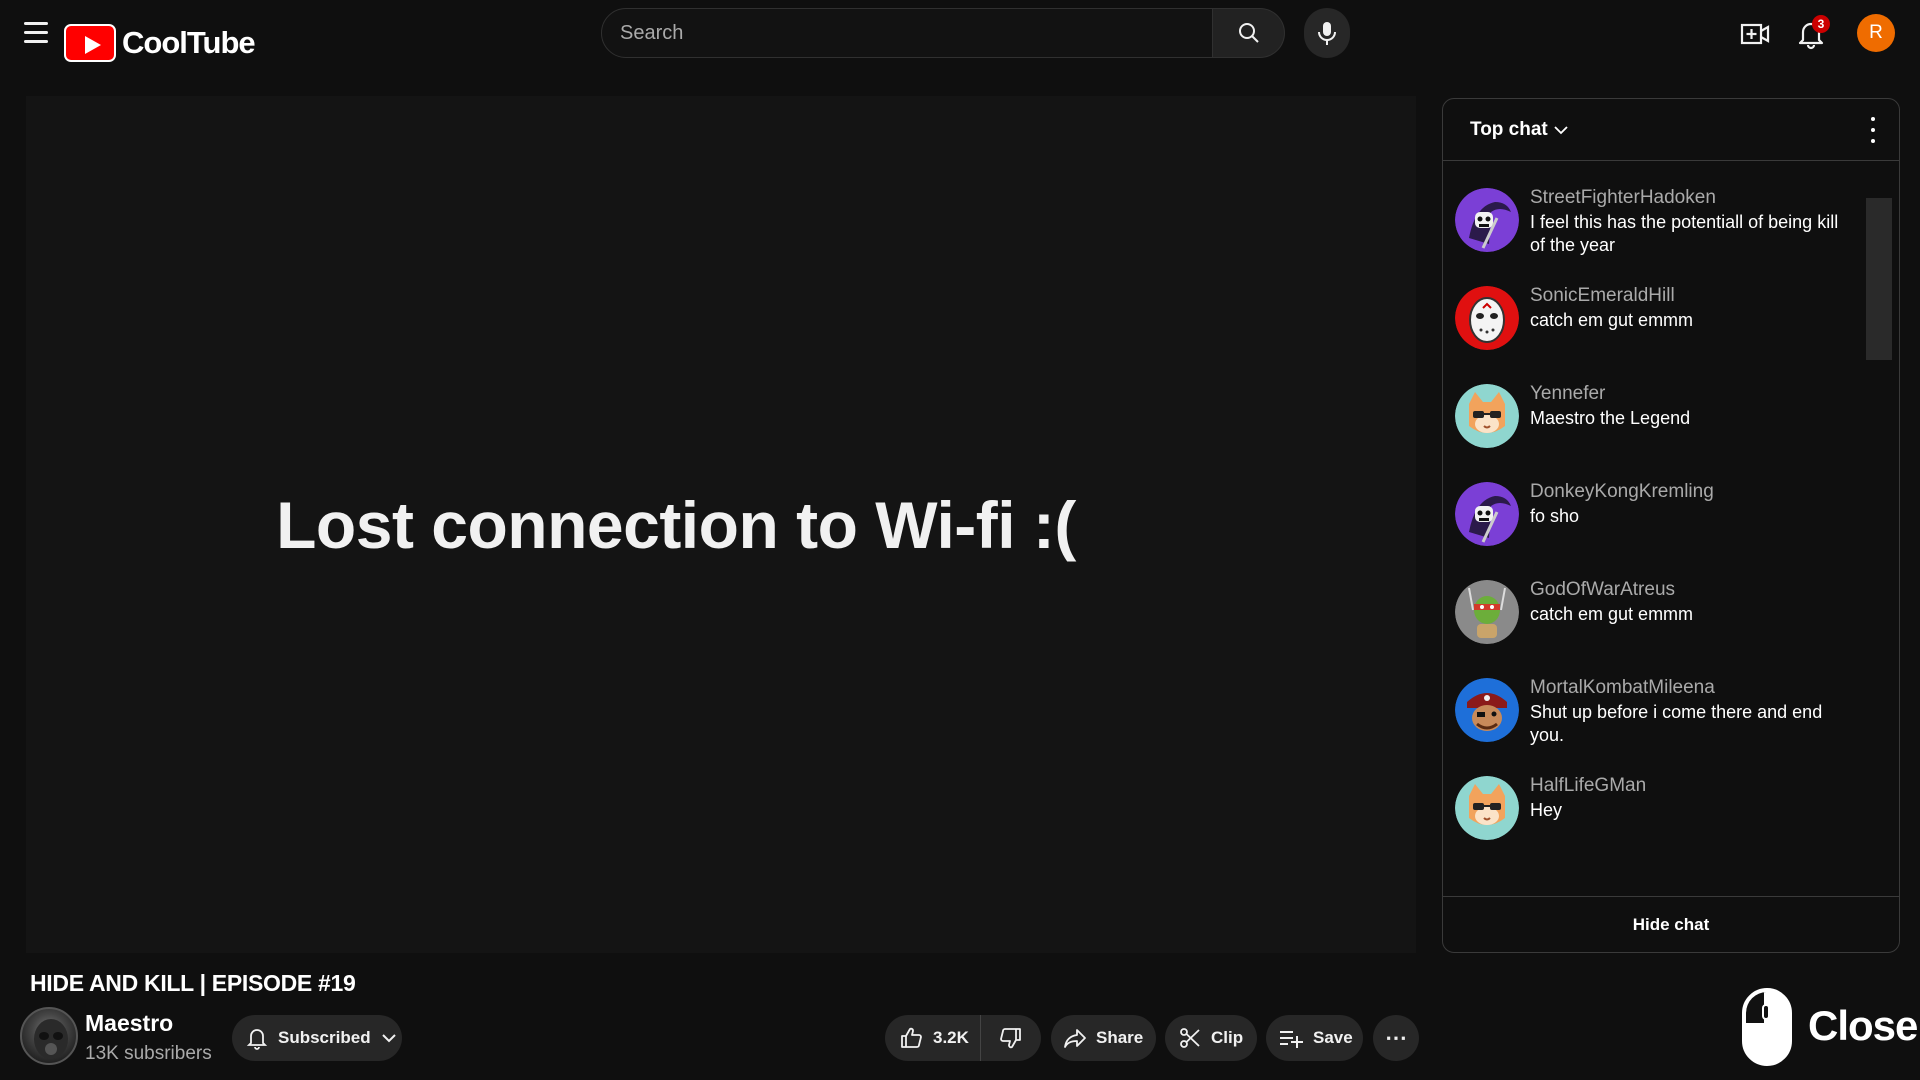 Image resolution: width=1920 pixels, height=1080 pixels. Describe the element at coordinates (193, 983) in the screenshot. I see `video-title: HIDE AND KILL | EPISODE #19` at that location.